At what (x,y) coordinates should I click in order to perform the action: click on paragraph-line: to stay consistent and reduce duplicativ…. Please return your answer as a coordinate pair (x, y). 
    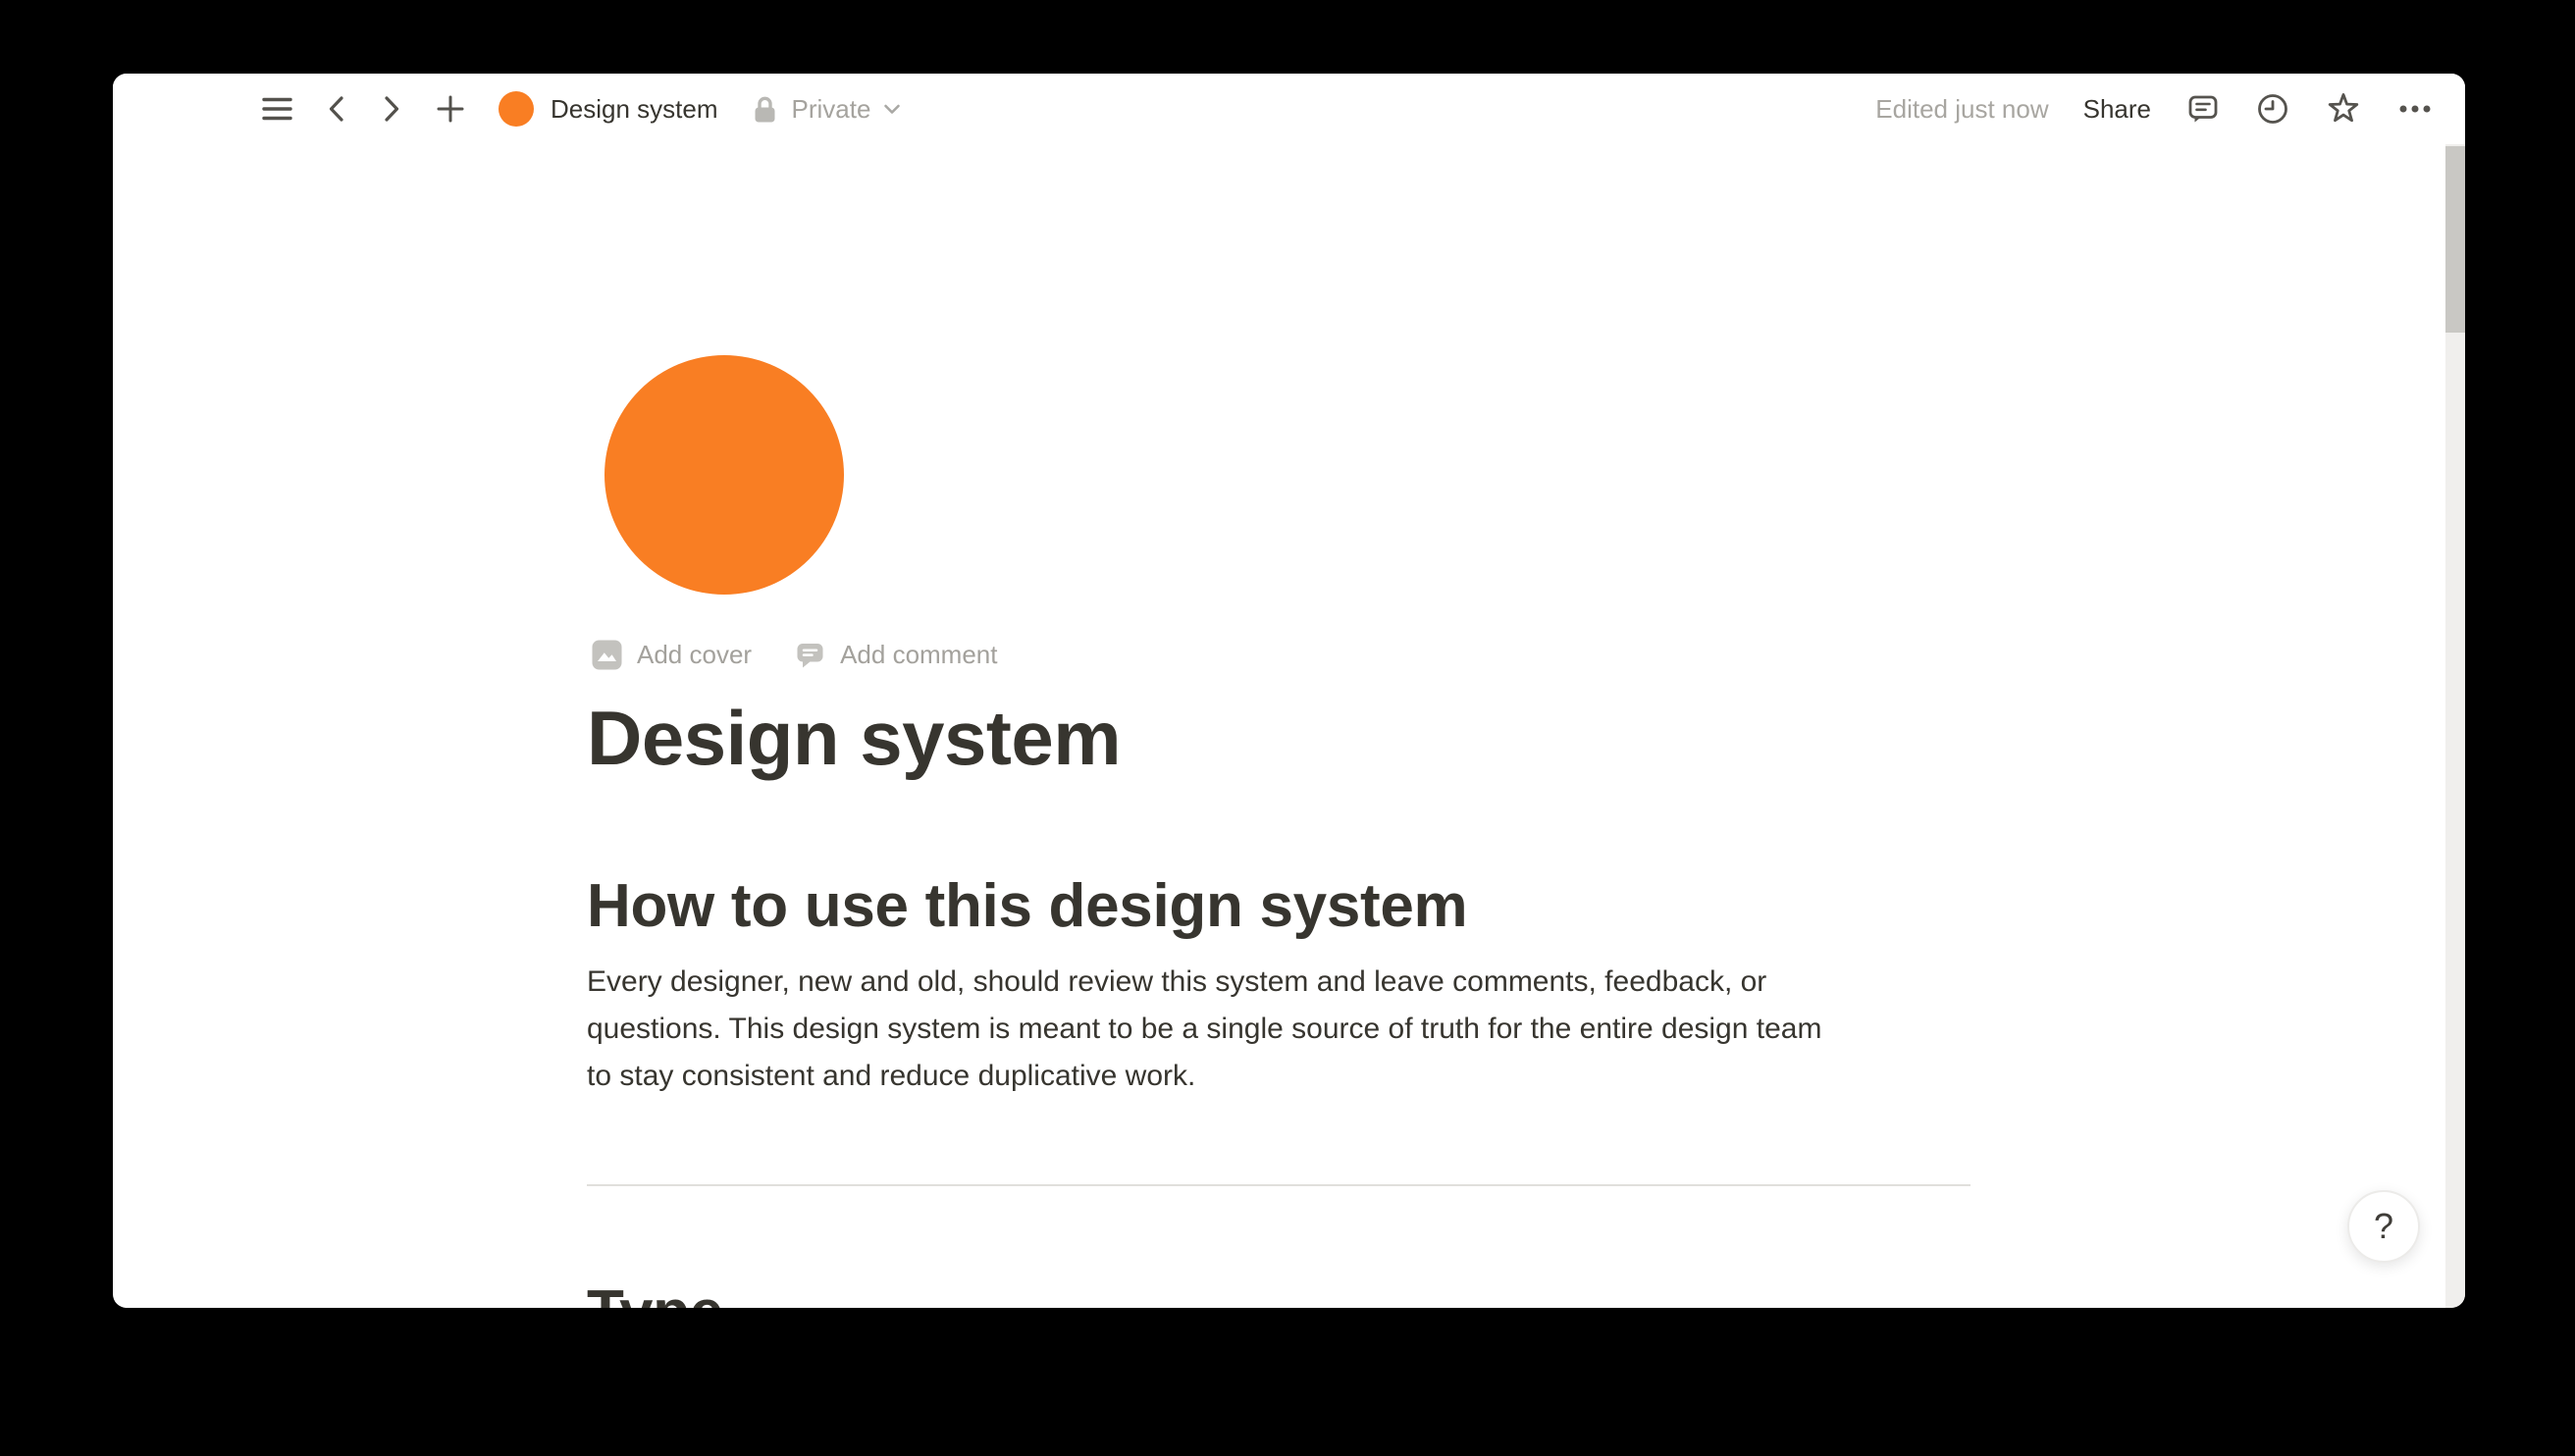
    Looking at the image, I should click on (891, 1076).